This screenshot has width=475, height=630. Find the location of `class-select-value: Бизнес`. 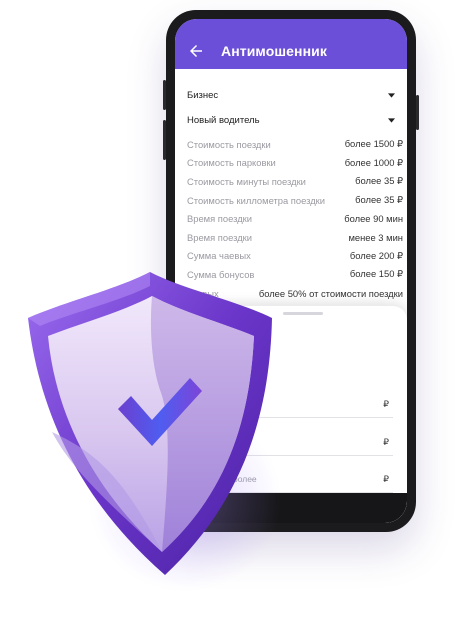

class-select-value: Бизнес is located at coordinates (203, 95).